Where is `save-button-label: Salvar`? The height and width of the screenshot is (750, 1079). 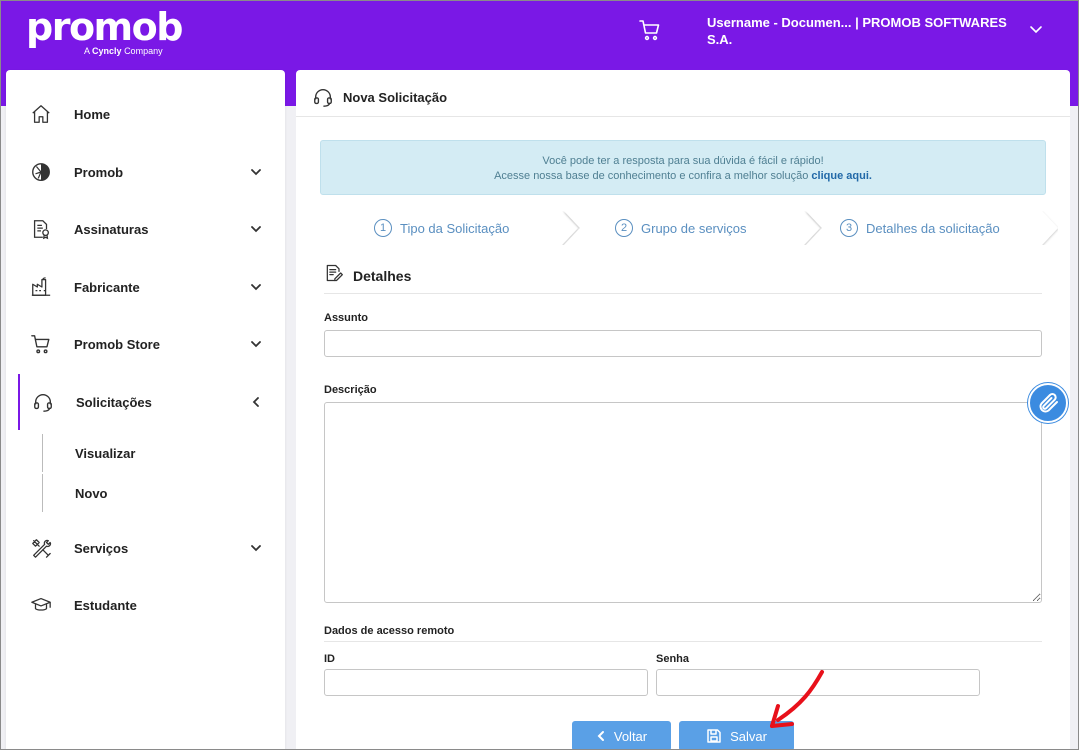 save-button-label: Salvar is located at coordinates (748, 736).